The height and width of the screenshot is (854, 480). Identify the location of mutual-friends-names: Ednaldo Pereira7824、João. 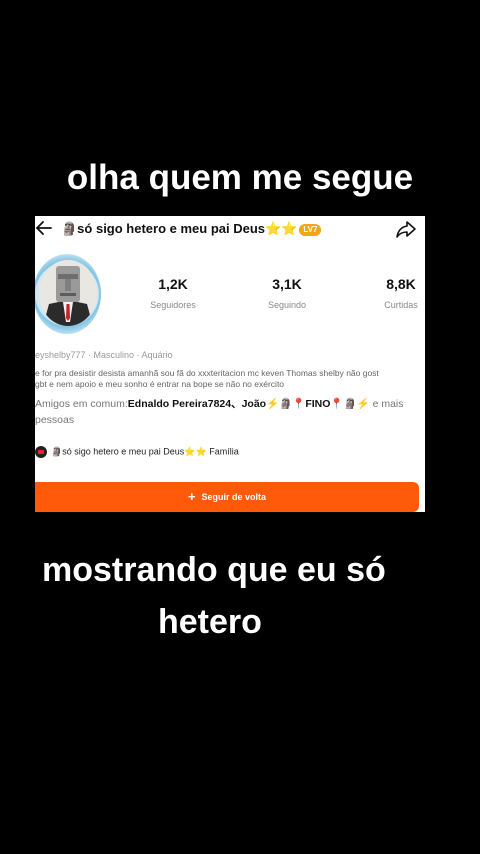
(197, 404).